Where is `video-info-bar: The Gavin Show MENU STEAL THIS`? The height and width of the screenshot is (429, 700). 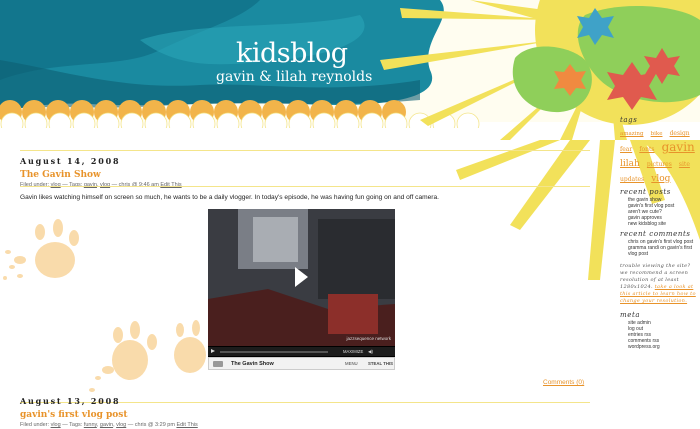
video-info-bar: The Gavin Show MENU STEAL THIS is located at coordinates (301, 363).